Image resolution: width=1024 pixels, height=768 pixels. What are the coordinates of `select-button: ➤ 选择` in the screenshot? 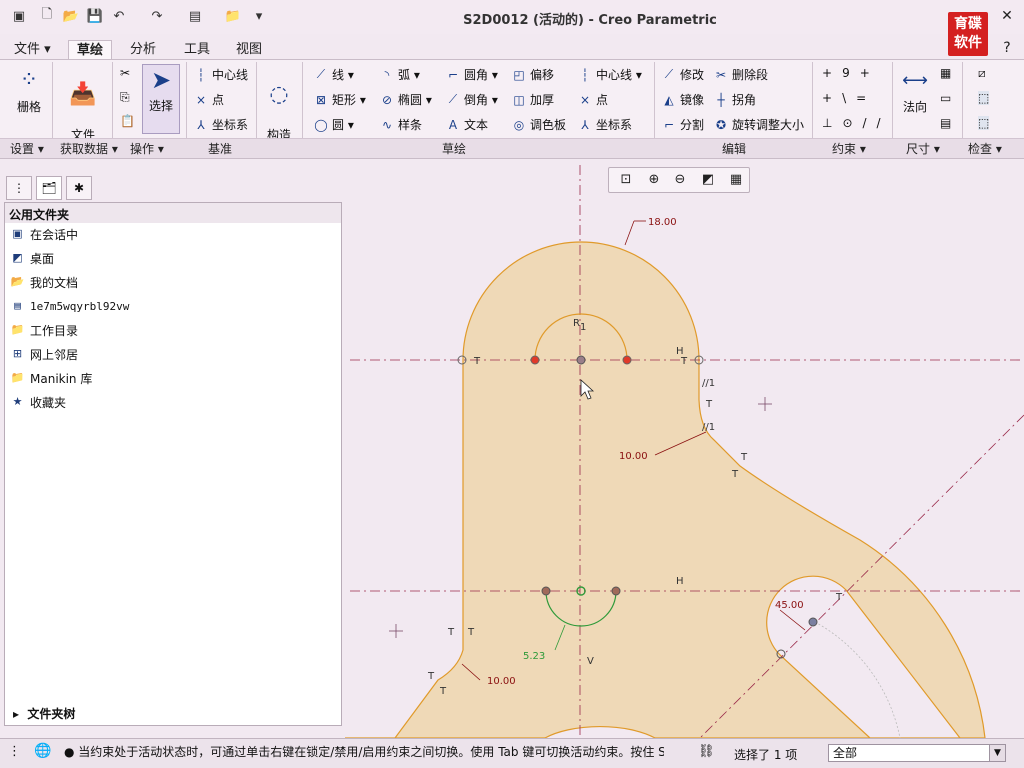 It's located at (161, 99).